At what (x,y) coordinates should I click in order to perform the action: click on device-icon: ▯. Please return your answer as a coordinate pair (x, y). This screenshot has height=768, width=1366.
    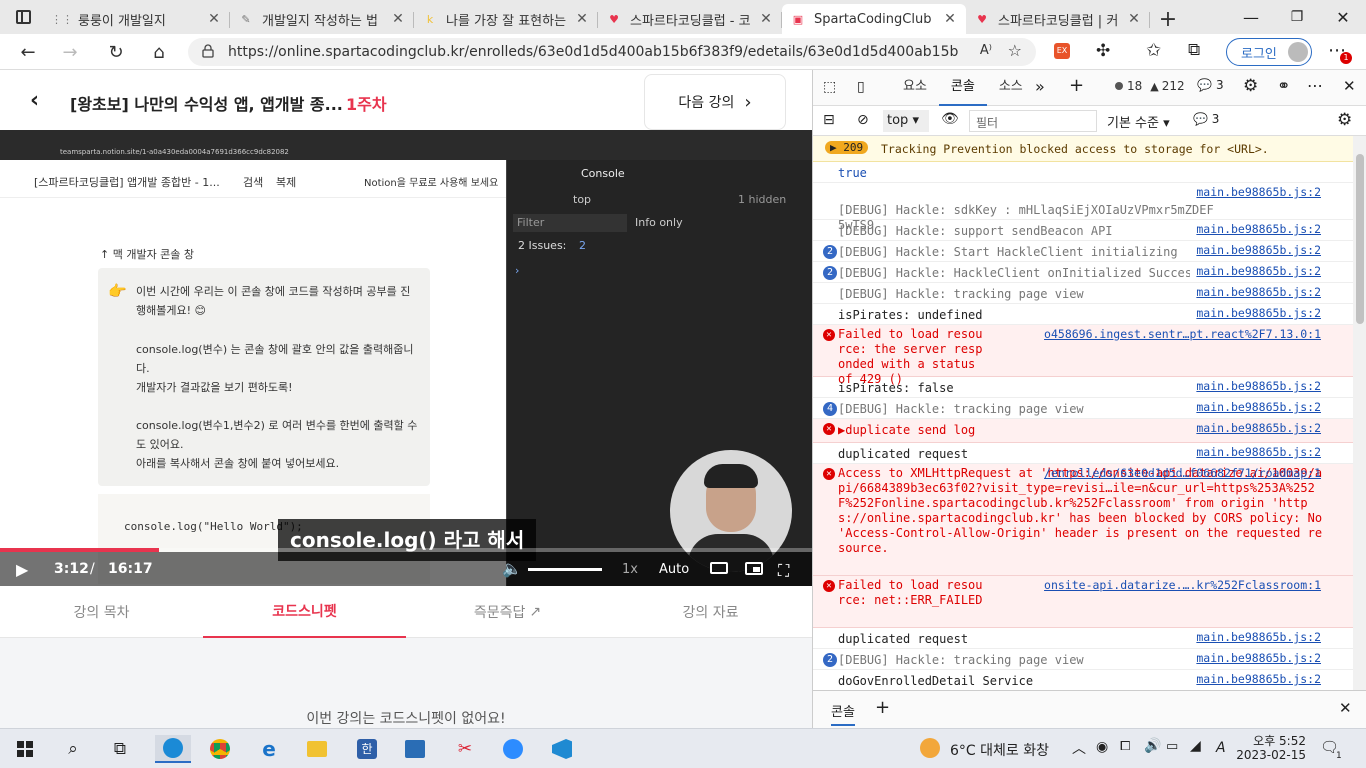
    Looking at the image, I should click on (861, 87).